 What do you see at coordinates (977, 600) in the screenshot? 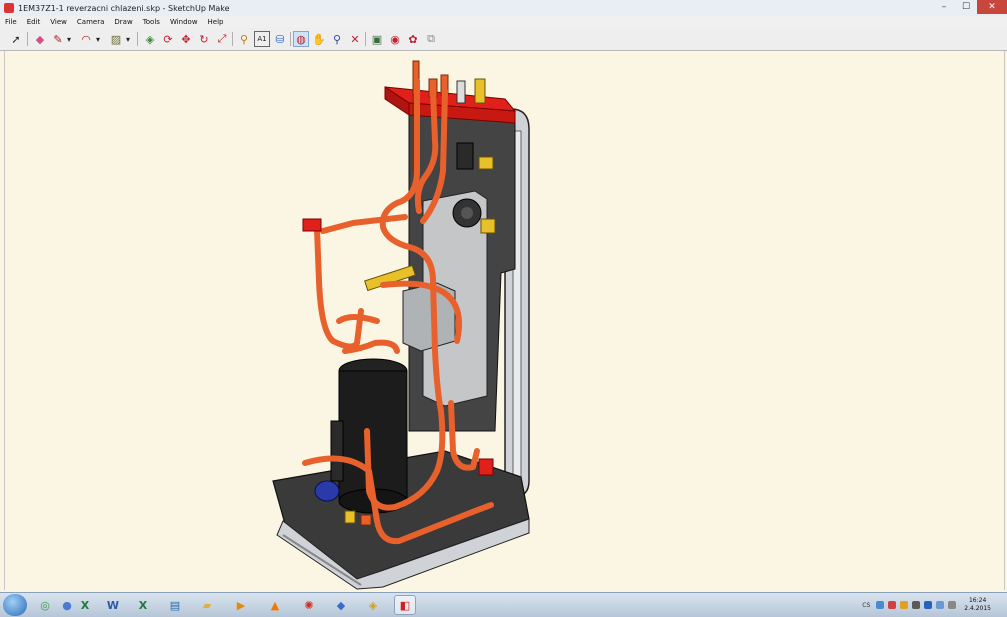
I see `clock-time: 16:24` at bounding box center [977, 600].